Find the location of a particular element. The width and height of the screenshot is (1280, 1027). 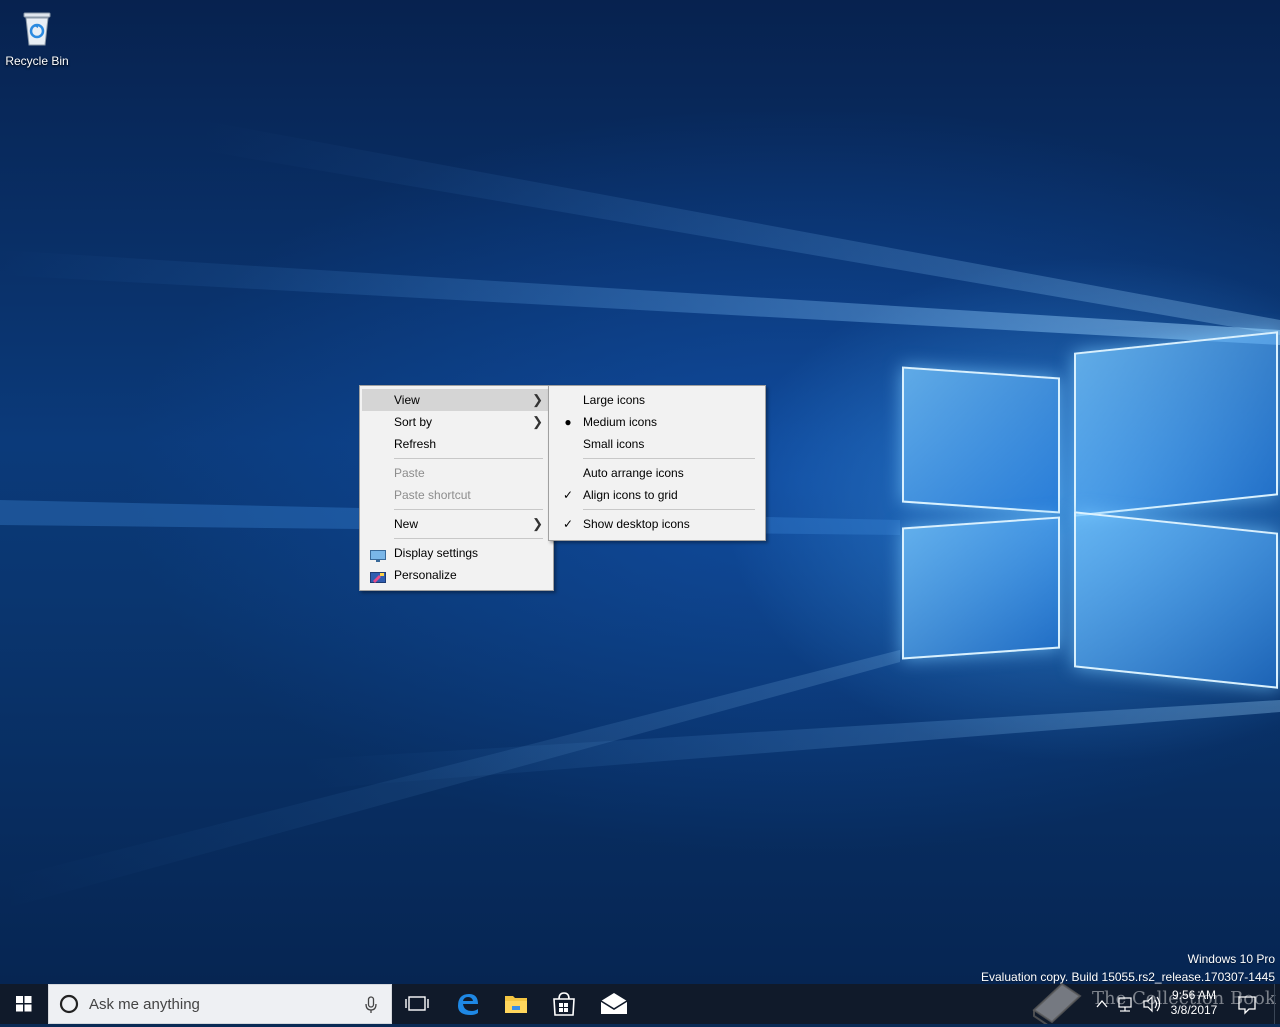

menu-item-auto-arrange-icons: Auto arrange icons is located at coordinates (657, 473).